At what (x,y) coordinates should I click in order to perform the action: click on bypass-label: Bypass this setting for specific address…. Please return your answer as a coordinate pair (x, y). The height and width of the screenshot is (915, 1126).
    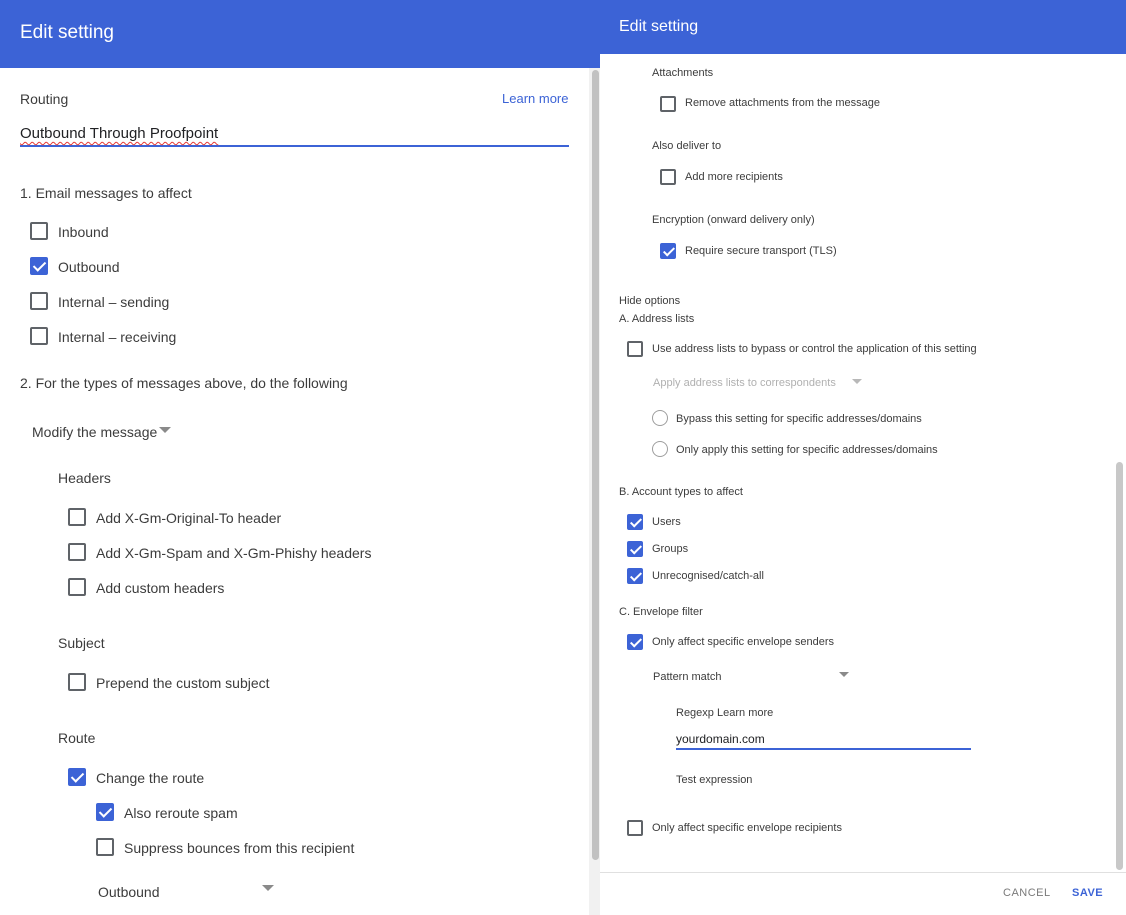
    Looking at the image, I should click on (799, 419).